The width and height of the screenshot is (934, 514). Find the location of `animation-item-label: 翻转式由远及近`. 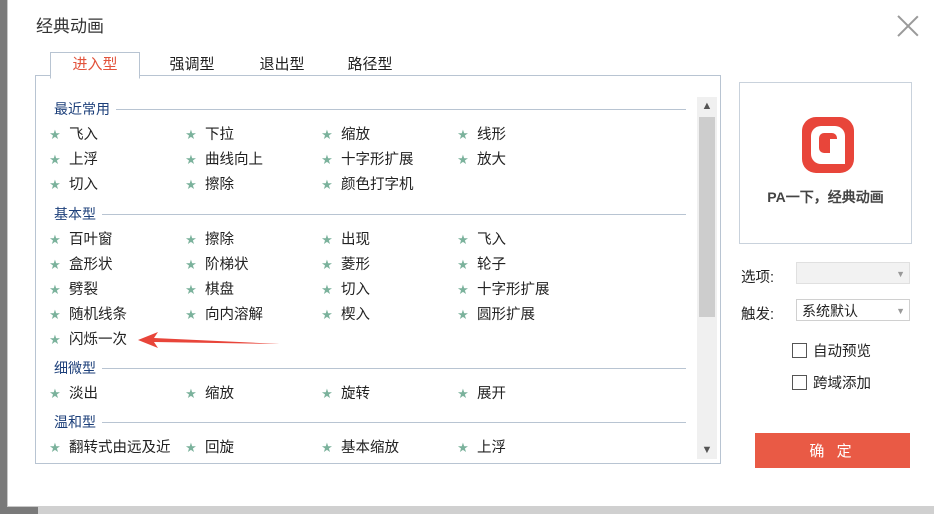

animation-item-label: 翻转式由远及近 is located at coordinates (120, 448).